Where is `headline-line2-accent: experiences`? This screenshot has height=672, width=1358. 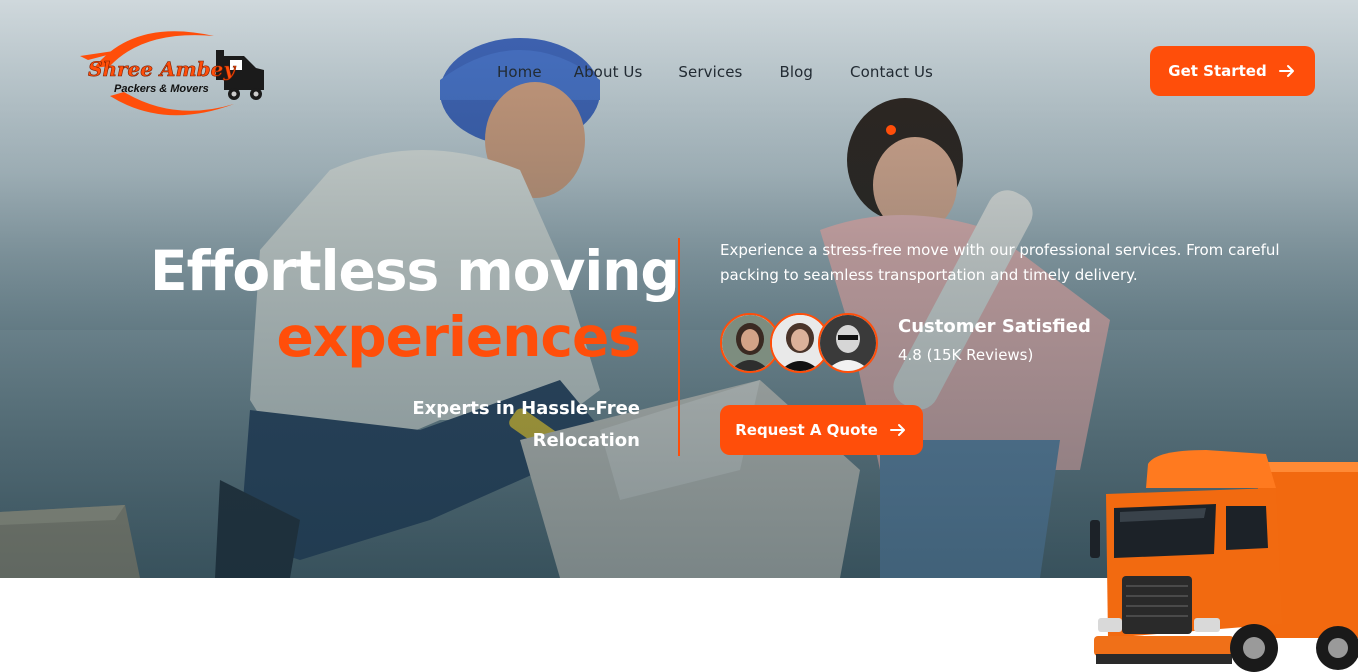 headline-line2-accent: experiences is located at coordinates (458, 337).